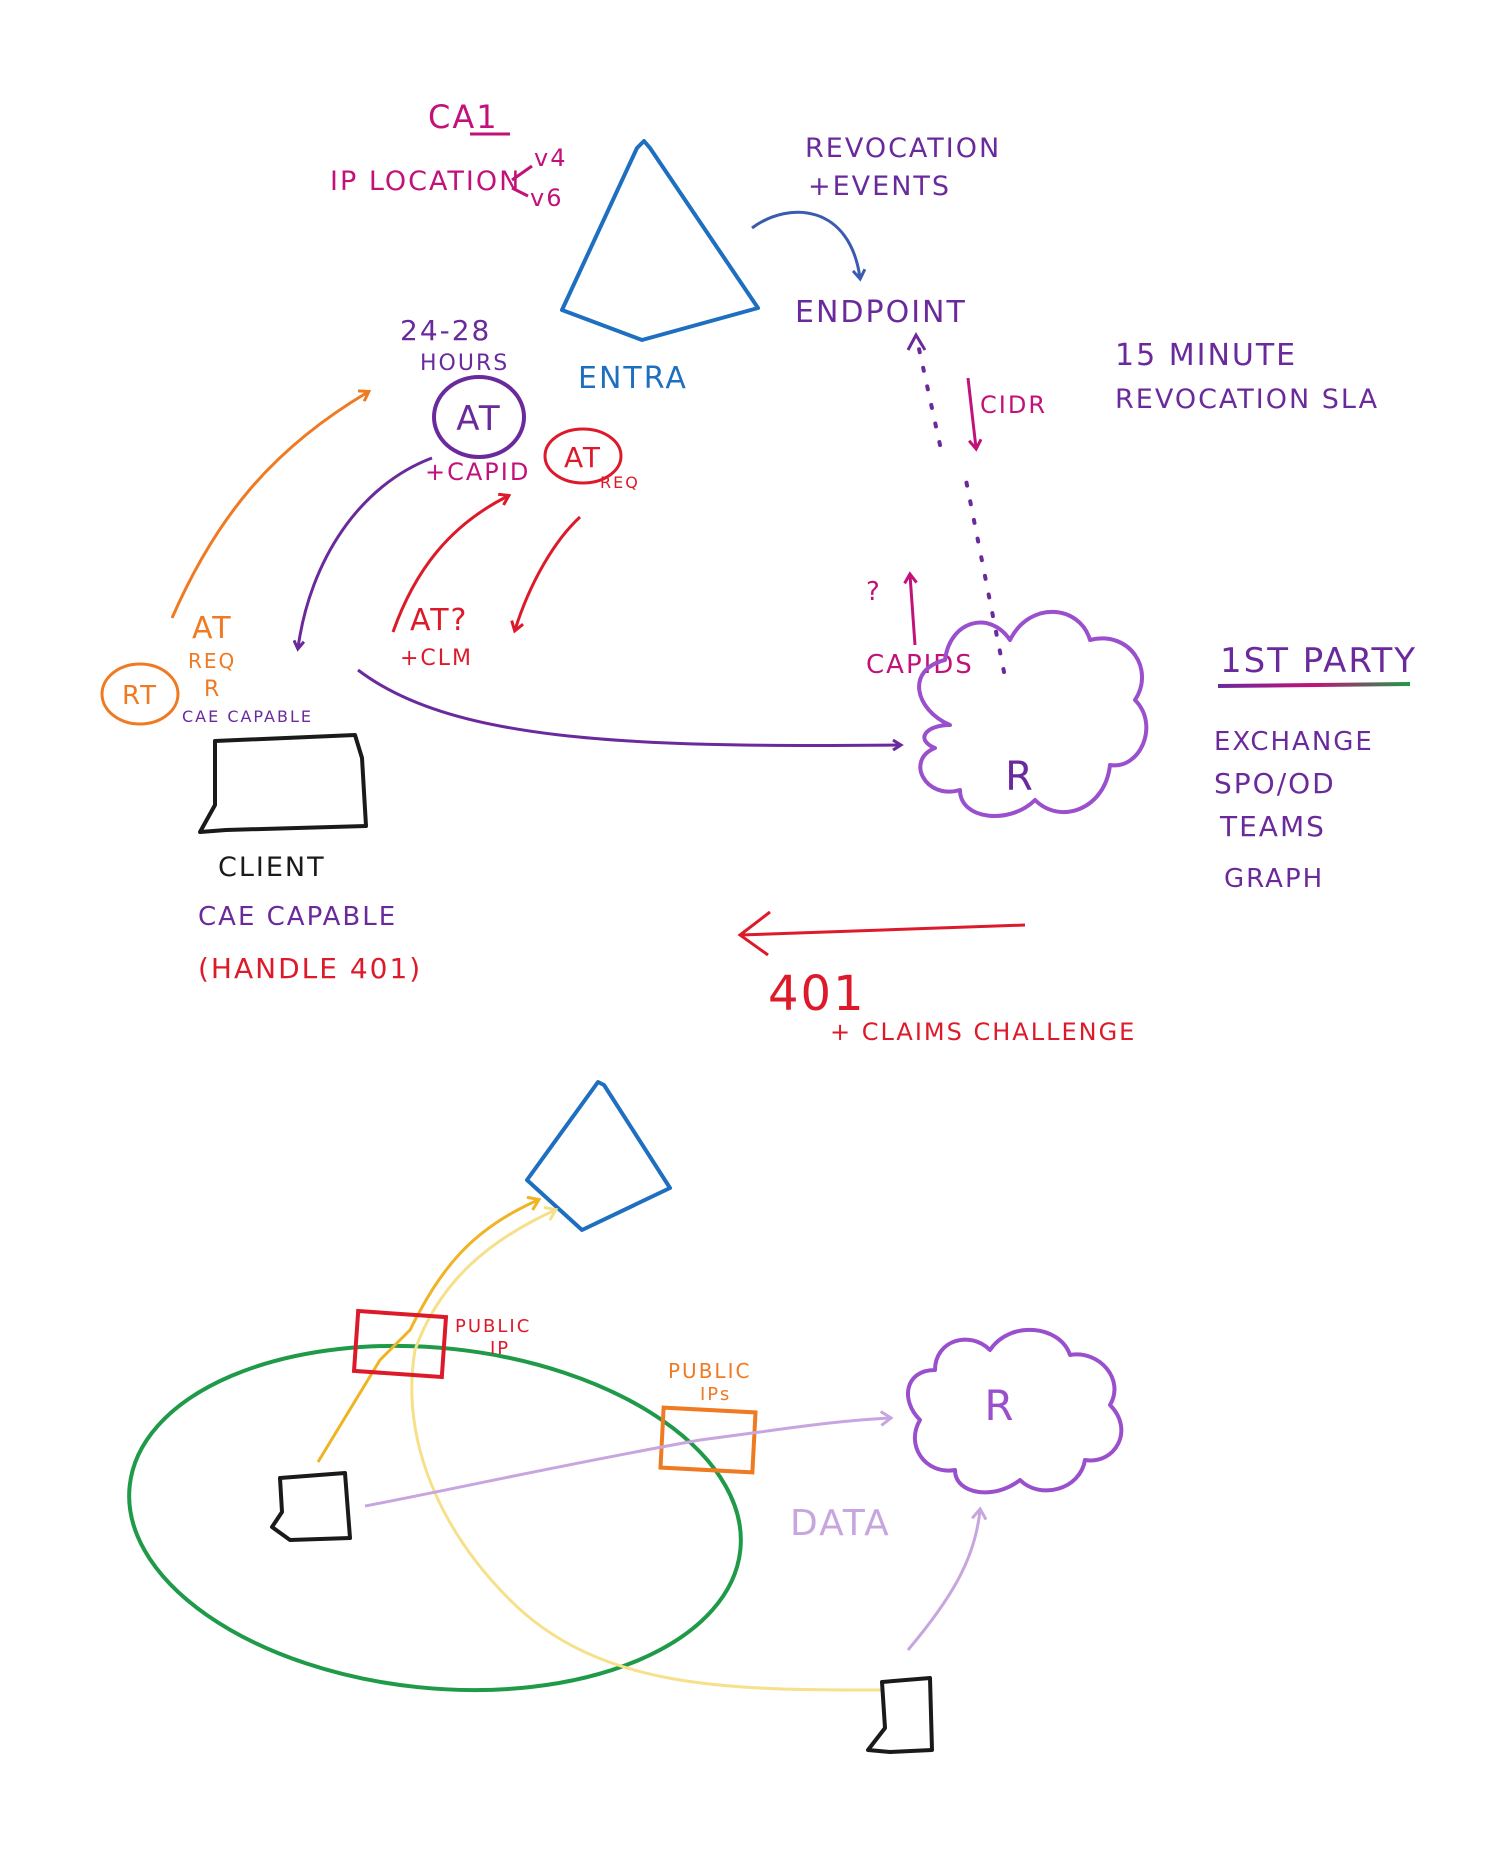 The image size is (1511, 1855). Describe the element at coordinates (548, 572) in the screenshot. I see `at-response-down-arrow` at that location.